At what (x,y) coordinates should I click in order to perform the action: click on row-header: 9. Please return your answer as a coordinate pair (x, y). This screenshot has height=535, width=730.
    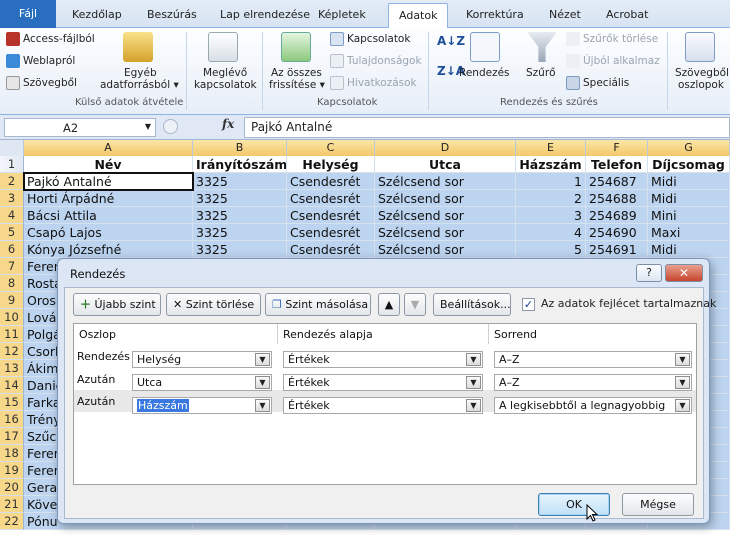
    Looking at the image, I should click on (12, 300).